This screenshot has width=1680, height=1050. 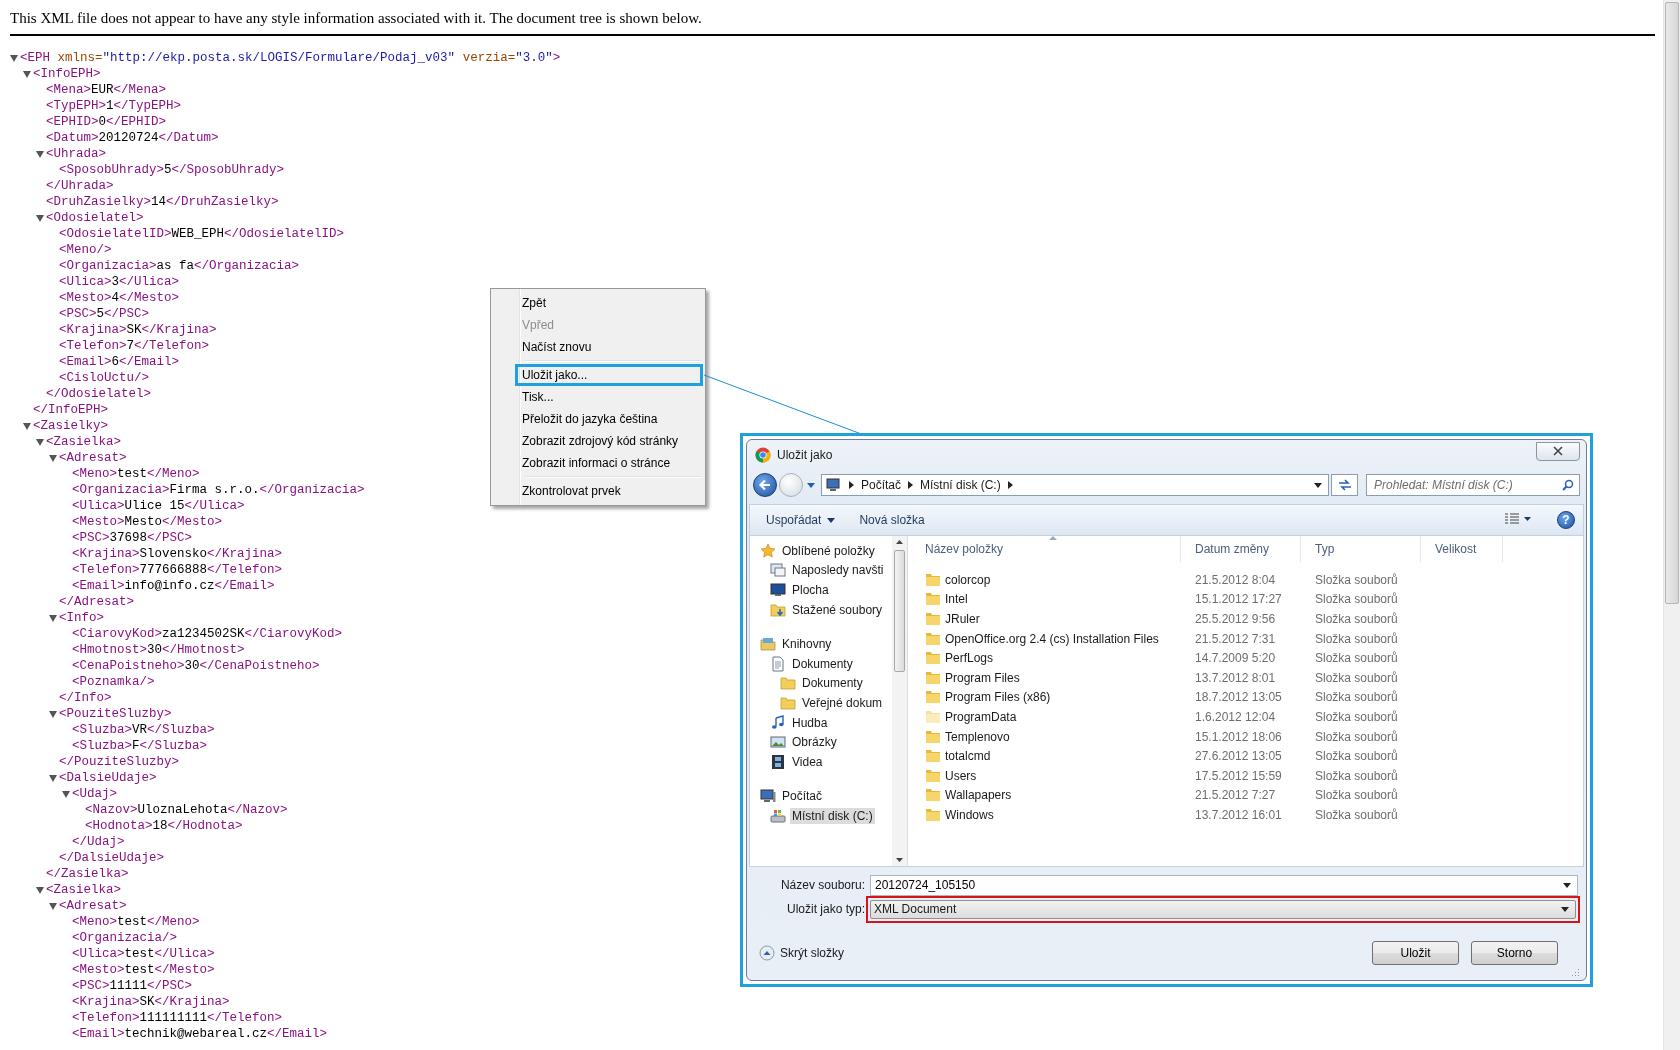 What do you see at coordinates (838, 570) in the screenshot?
I see `nav-item: Naposledy navšti` at bounding box center [838, 570].